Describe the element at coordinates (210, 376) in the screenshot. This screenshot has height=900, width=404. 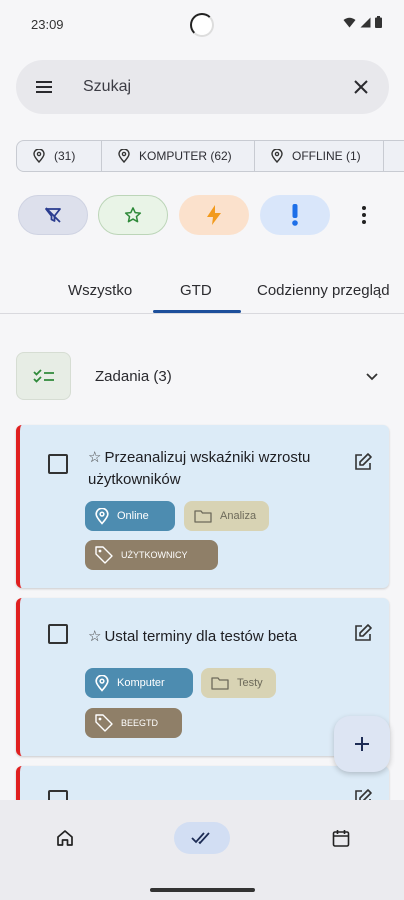
I see `section-header: Zadania (3)` at that location.